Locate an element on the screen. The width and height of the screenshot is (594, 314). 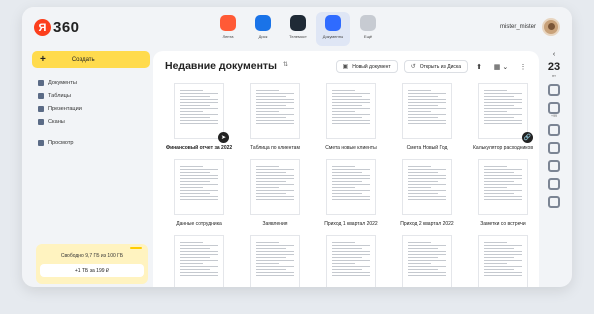
logo-text: 360 is located at coordinates (66, 27).